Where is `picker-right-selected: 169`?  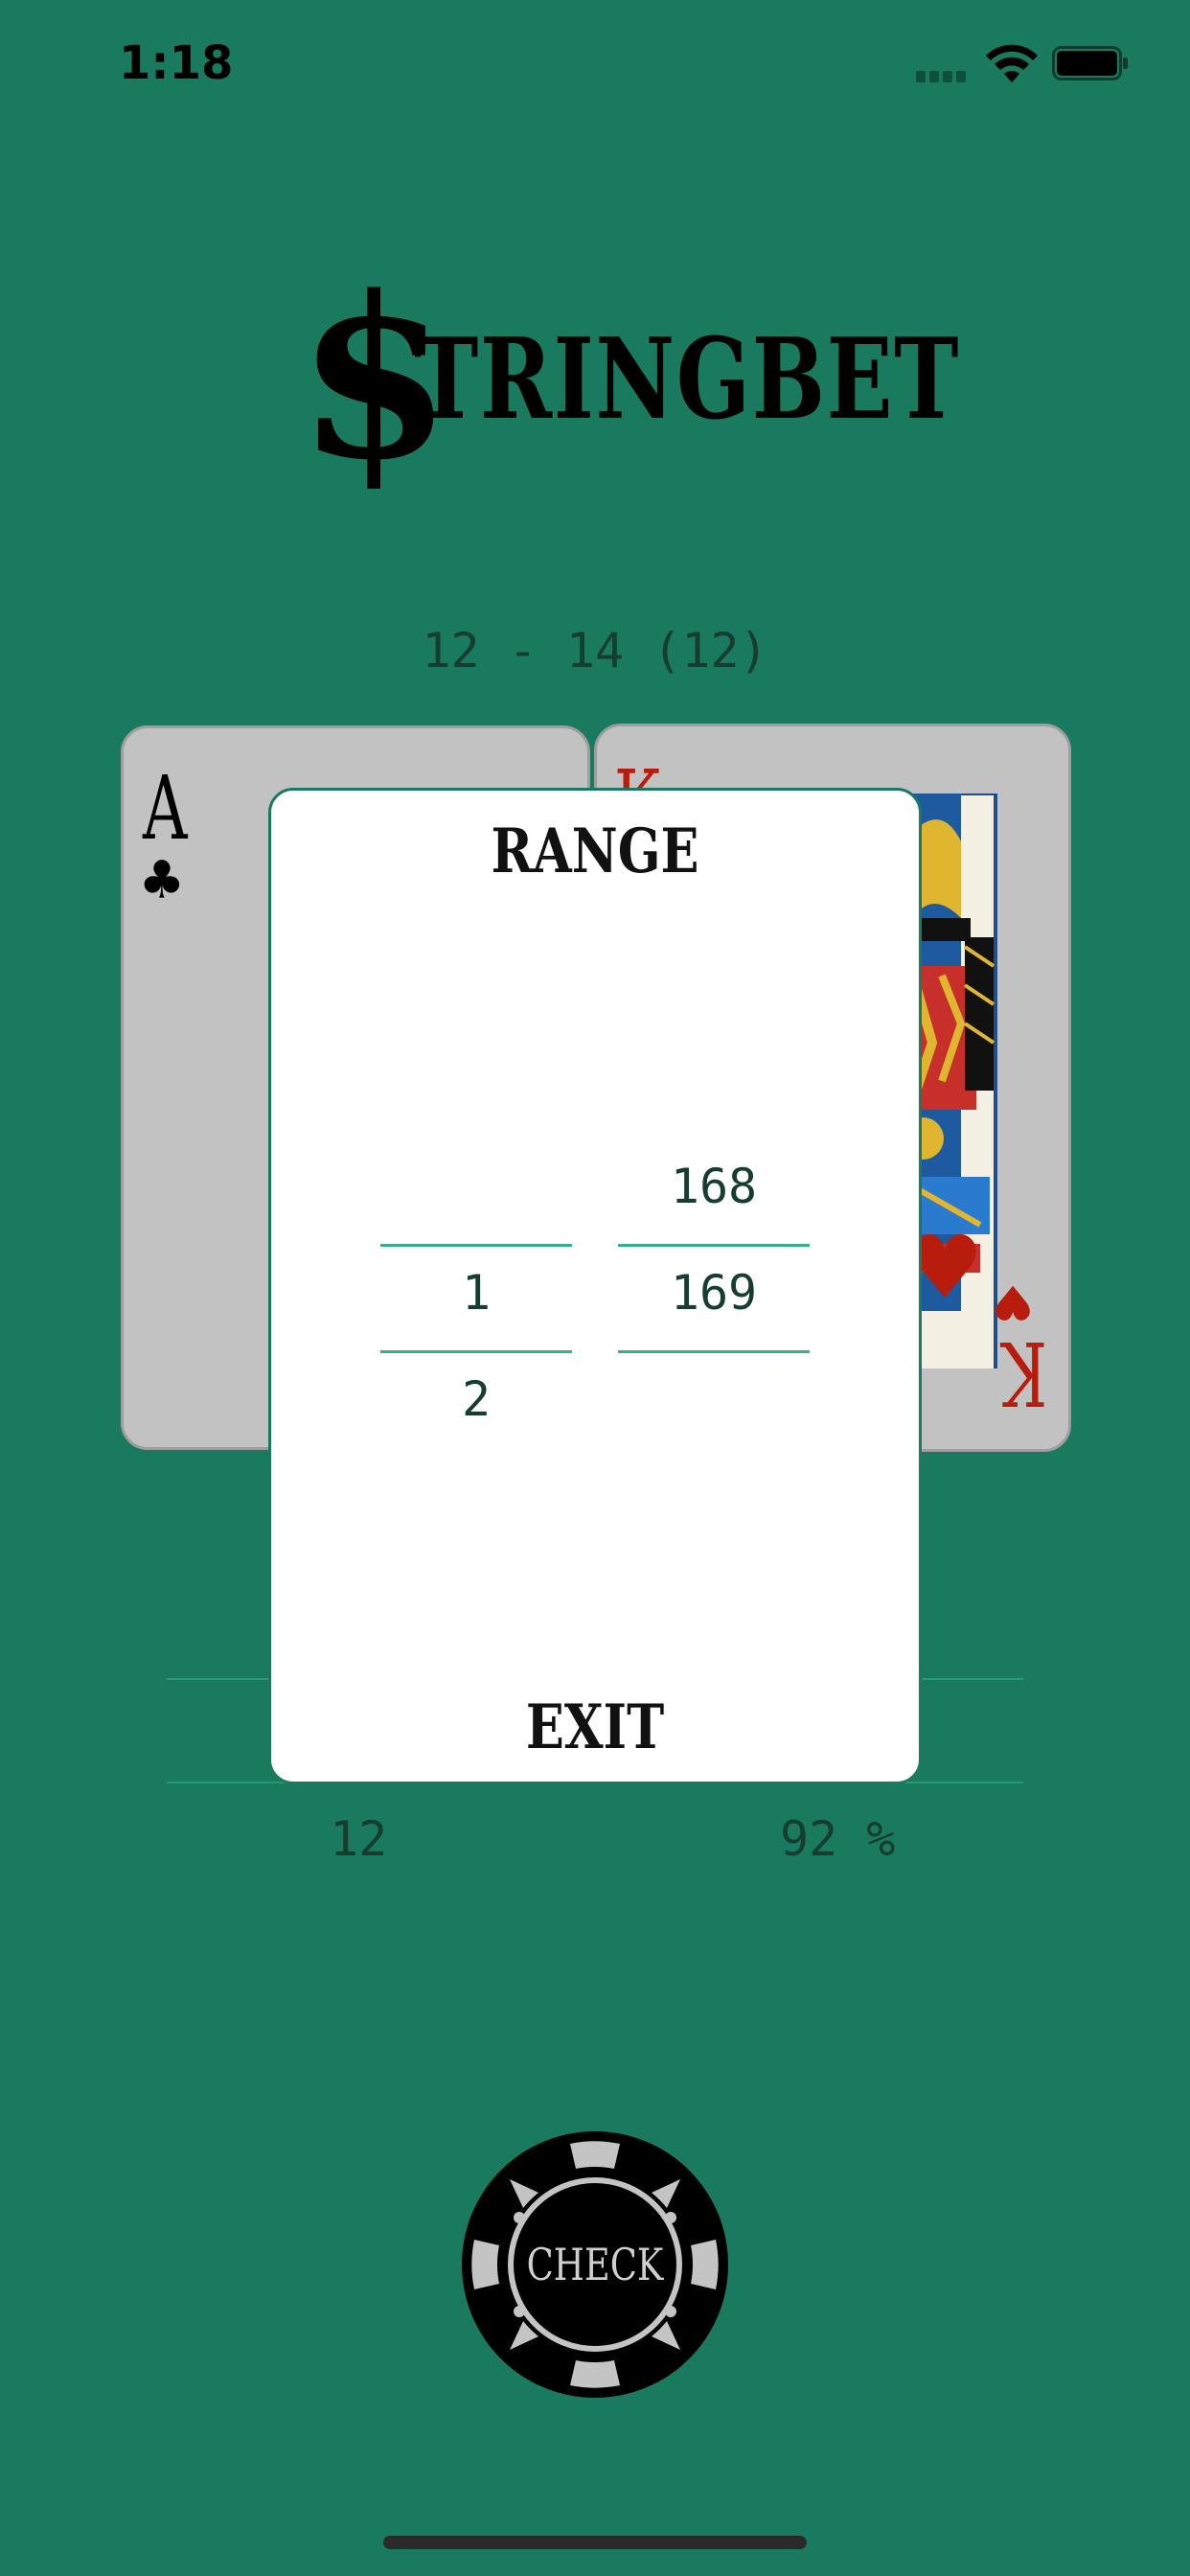 picker-right-selected: 169 is located at coordinates (714, 1293).